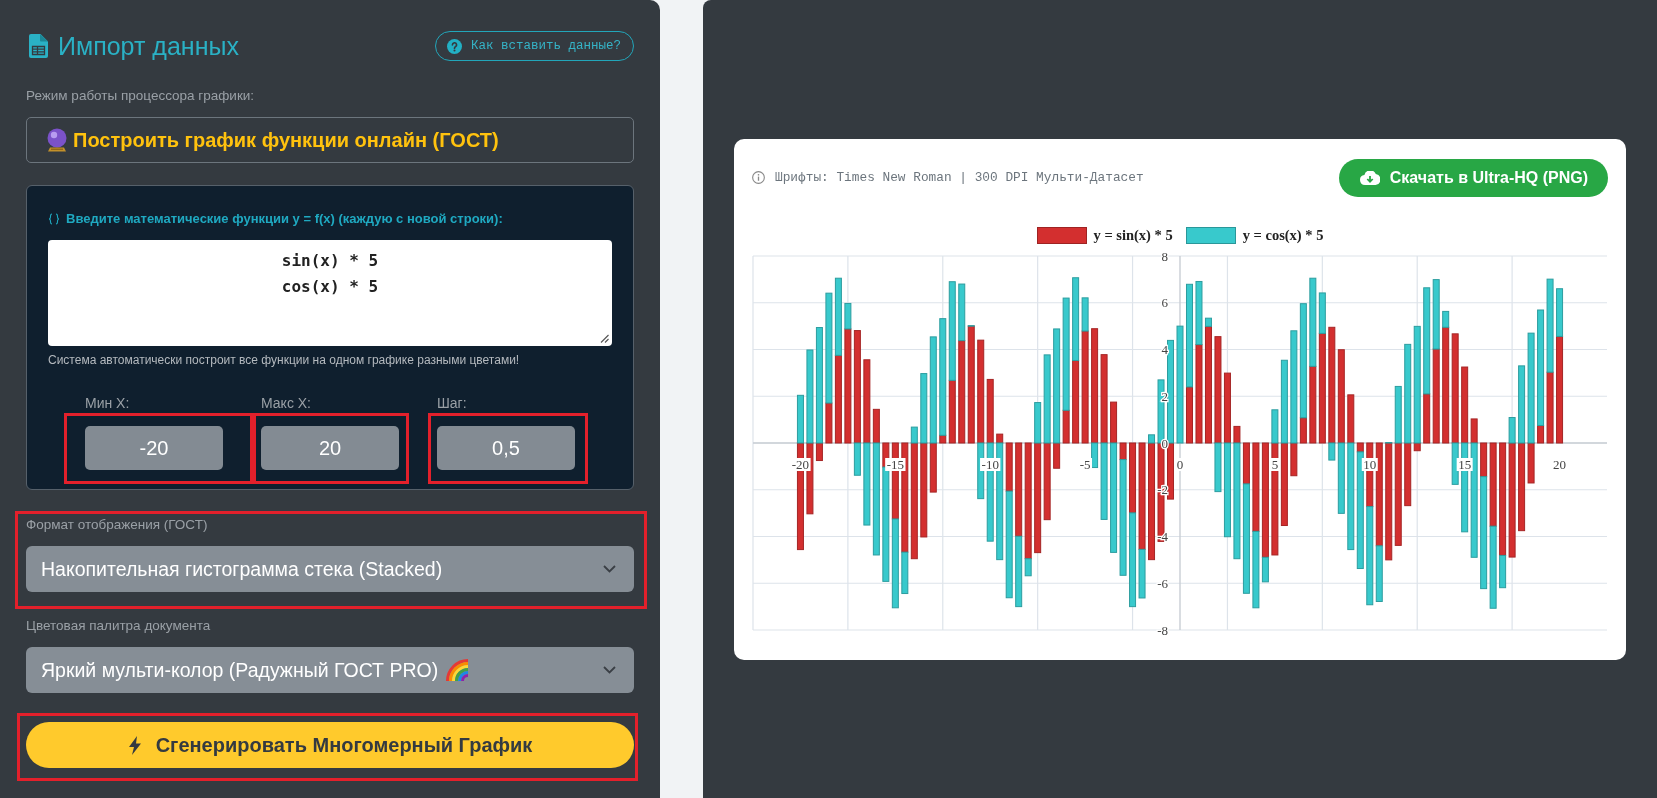 The height and width of the screenshot is (798, 1657). Describe the element at coordinates (330, 569) in the screenshot. I see `dropdown: Накопительная гистограмма стека (Stacked)` at that location.